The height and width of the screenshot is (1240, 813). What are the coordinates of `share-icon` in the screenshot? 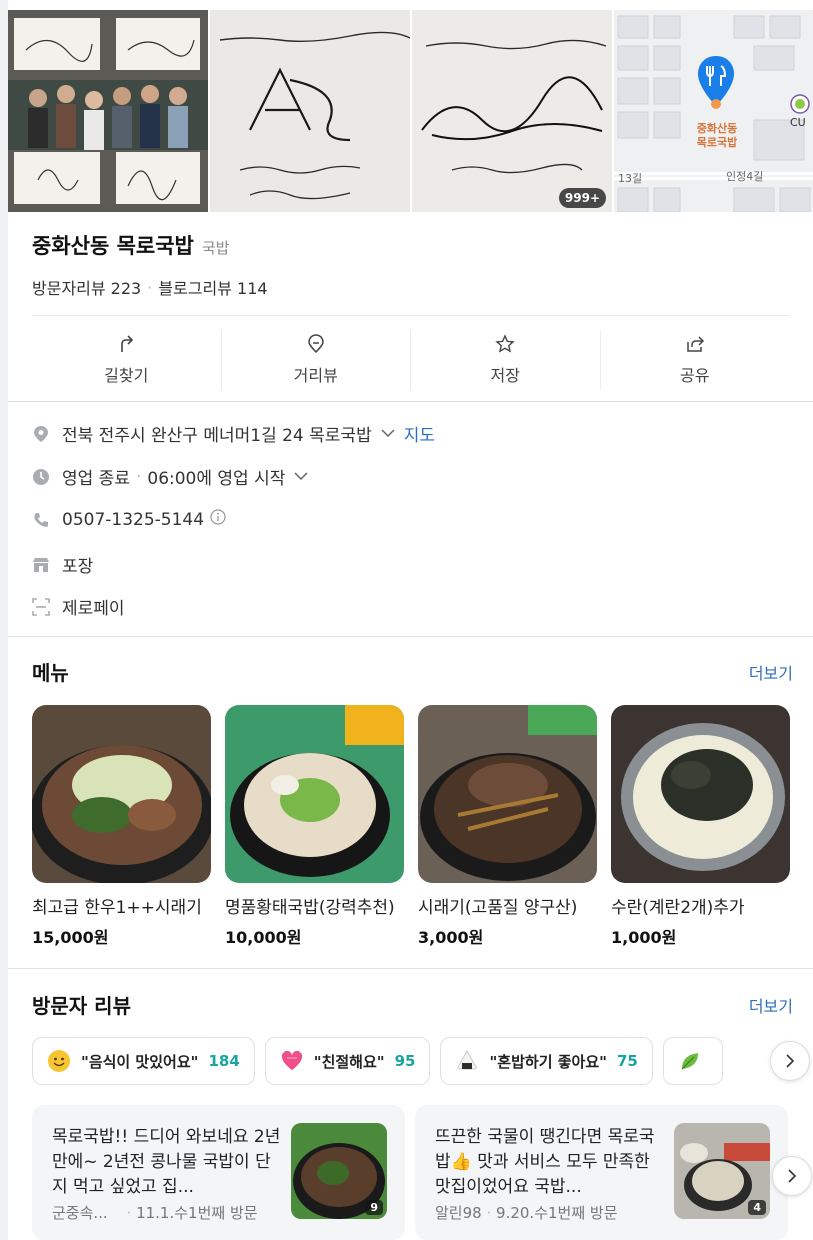 It's located at (695, 344).